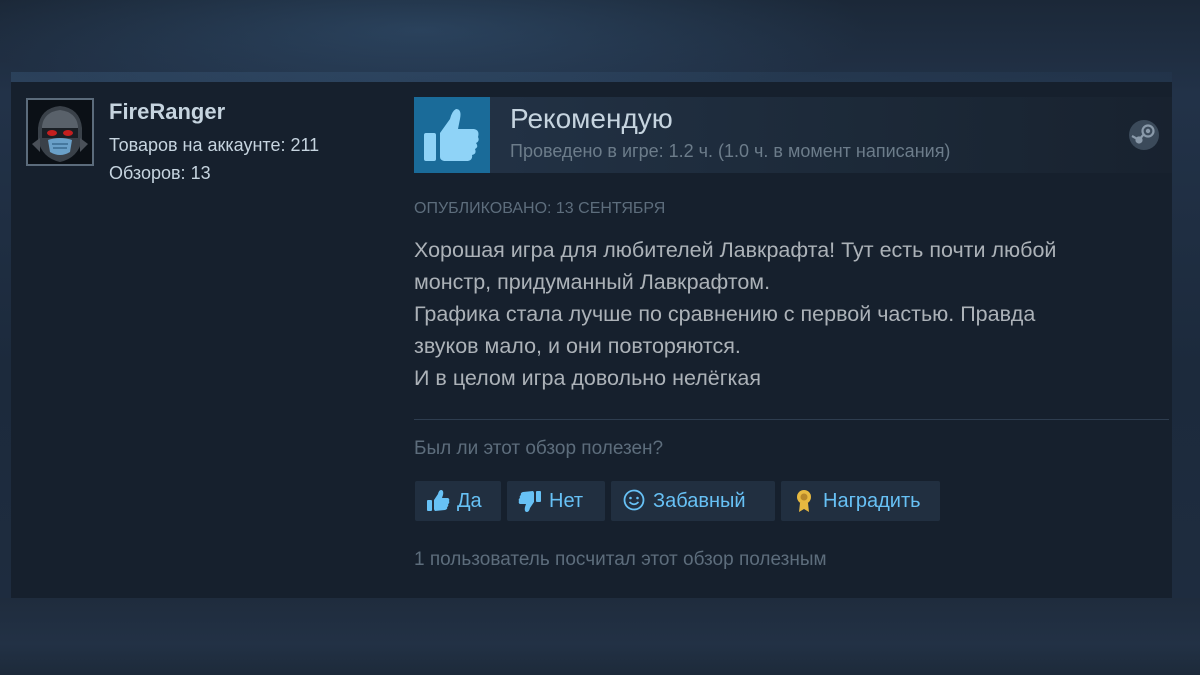  I want to click on review-line: И в целом игра довольно нелёгкая, so click(588, 378).